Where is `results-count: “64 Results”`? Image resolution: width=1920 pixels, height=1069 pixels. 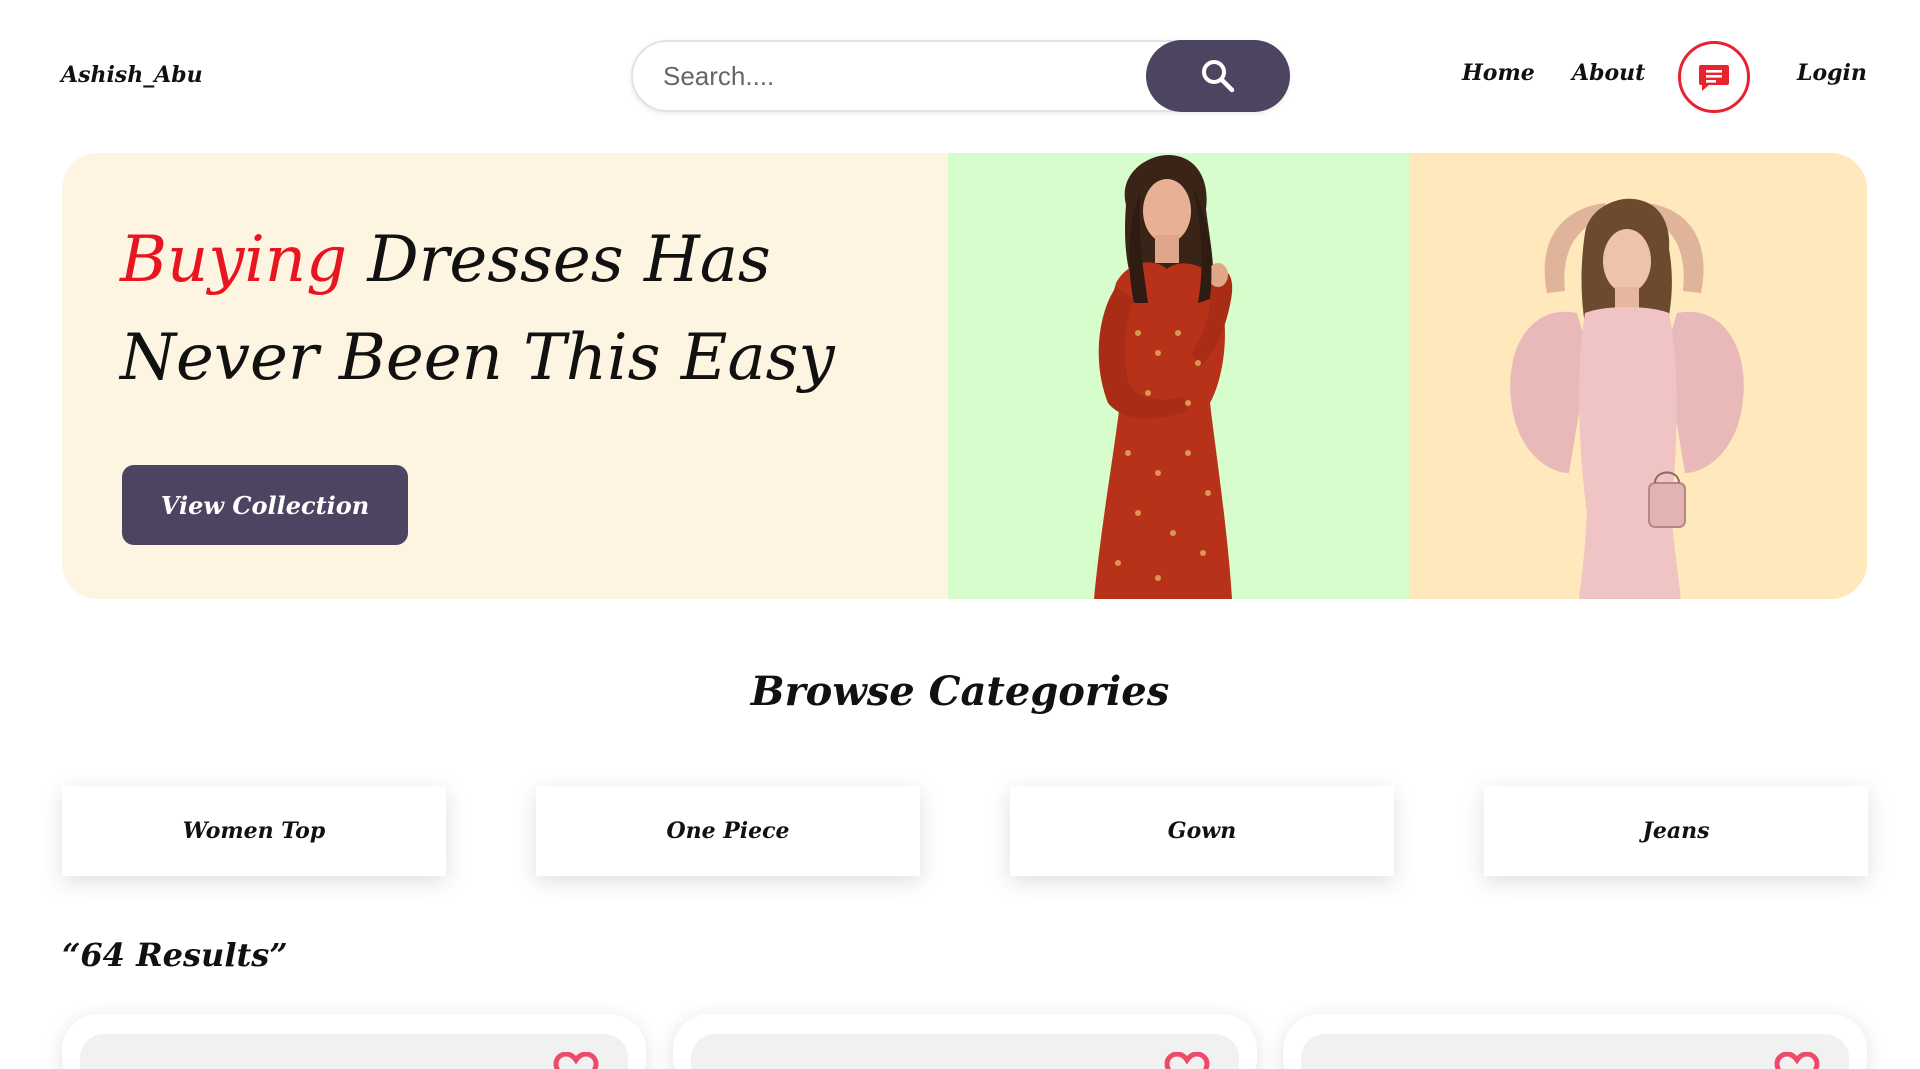 results-count: “64 Results” is located at coordinates (175, 955).